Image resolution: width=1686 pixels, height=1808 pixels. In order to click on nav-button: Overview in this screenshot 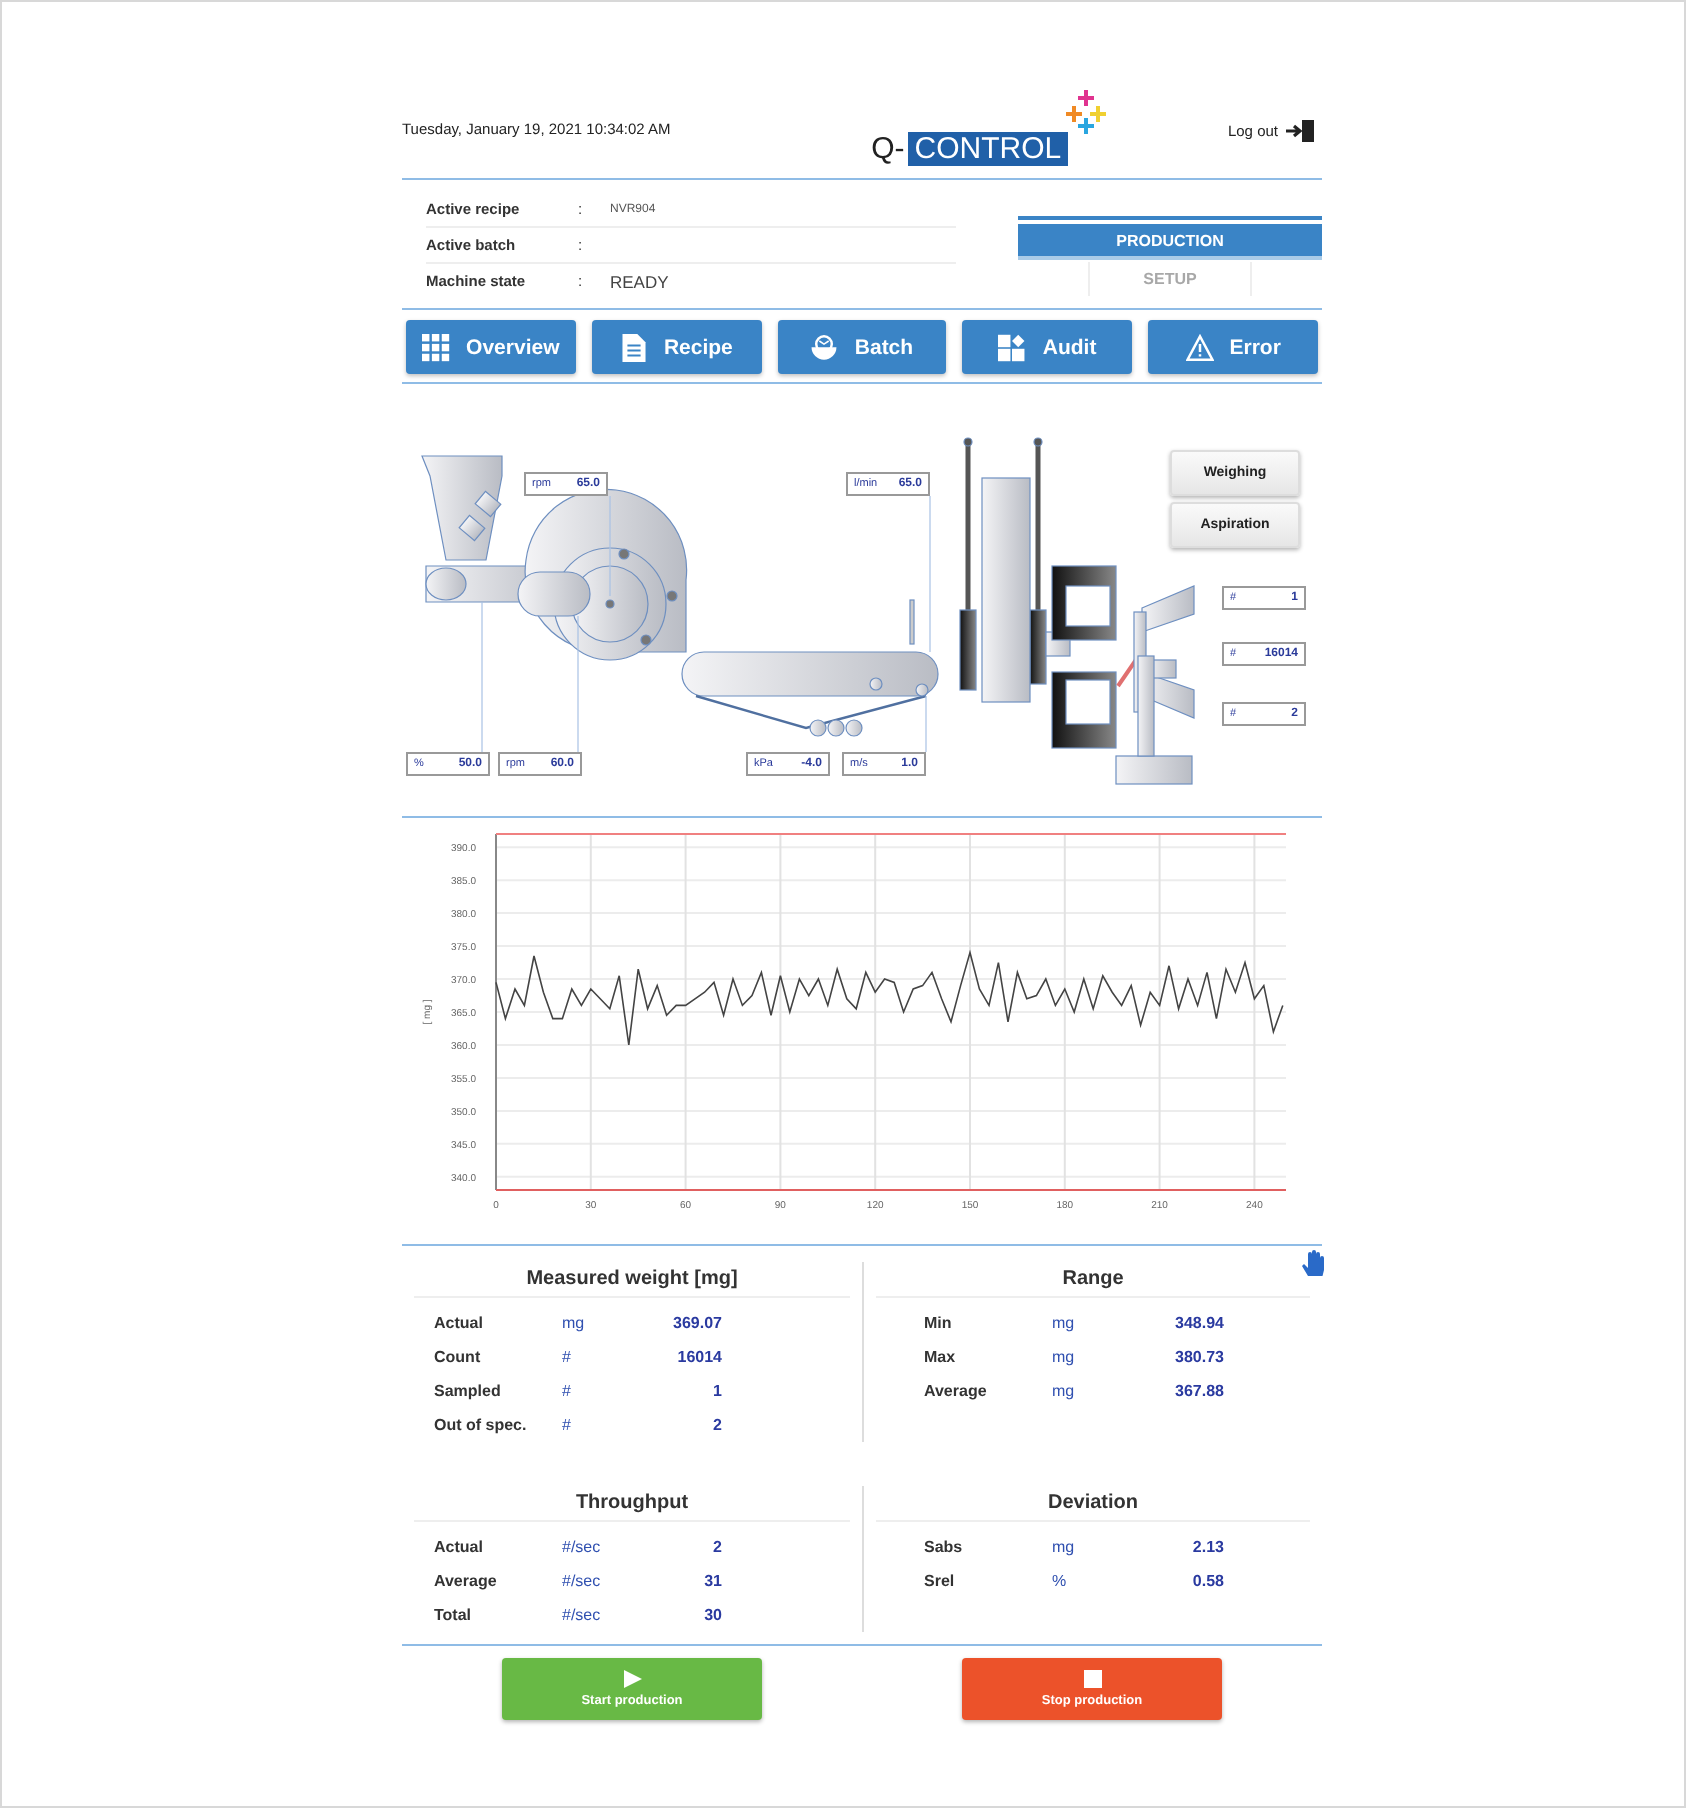, I will do `click(491, 347)`.